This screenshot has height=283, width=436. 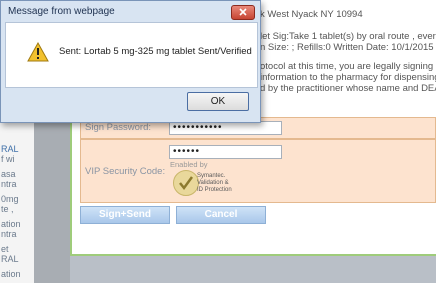 I want to click on enabled-by-text: Enabled by, so click(x=189, y=164).